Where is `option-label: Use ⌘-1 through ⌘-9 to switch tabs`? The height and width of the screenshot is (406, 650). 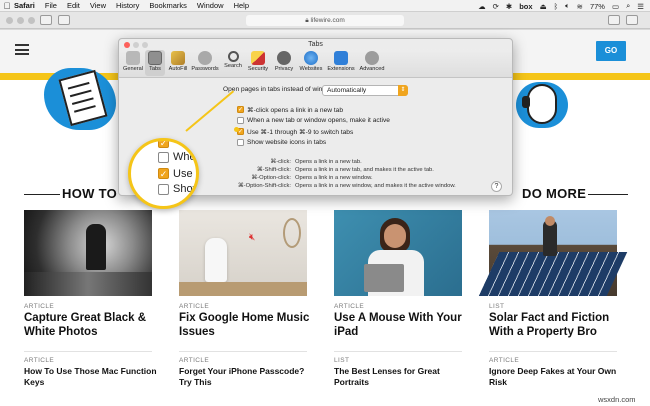
option-label: Use ⌘-1 through ⌘-9 to switch tabs is located at coordinates (300, 132).